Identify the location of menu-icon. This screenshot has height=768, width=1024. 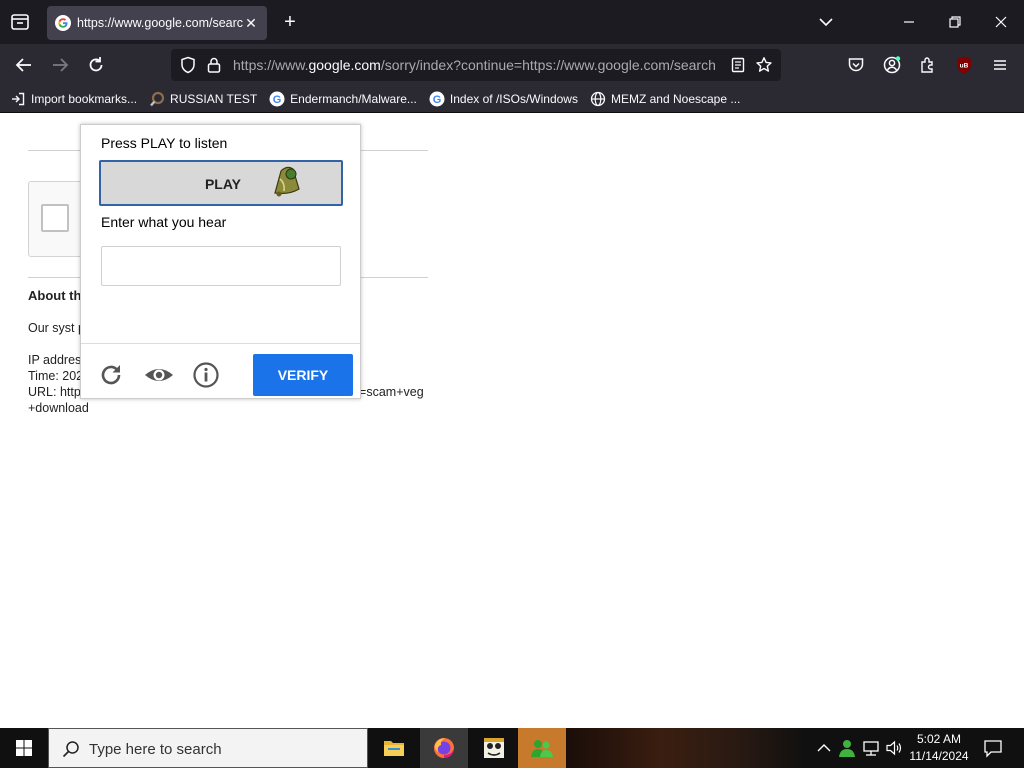
(1000, 65).